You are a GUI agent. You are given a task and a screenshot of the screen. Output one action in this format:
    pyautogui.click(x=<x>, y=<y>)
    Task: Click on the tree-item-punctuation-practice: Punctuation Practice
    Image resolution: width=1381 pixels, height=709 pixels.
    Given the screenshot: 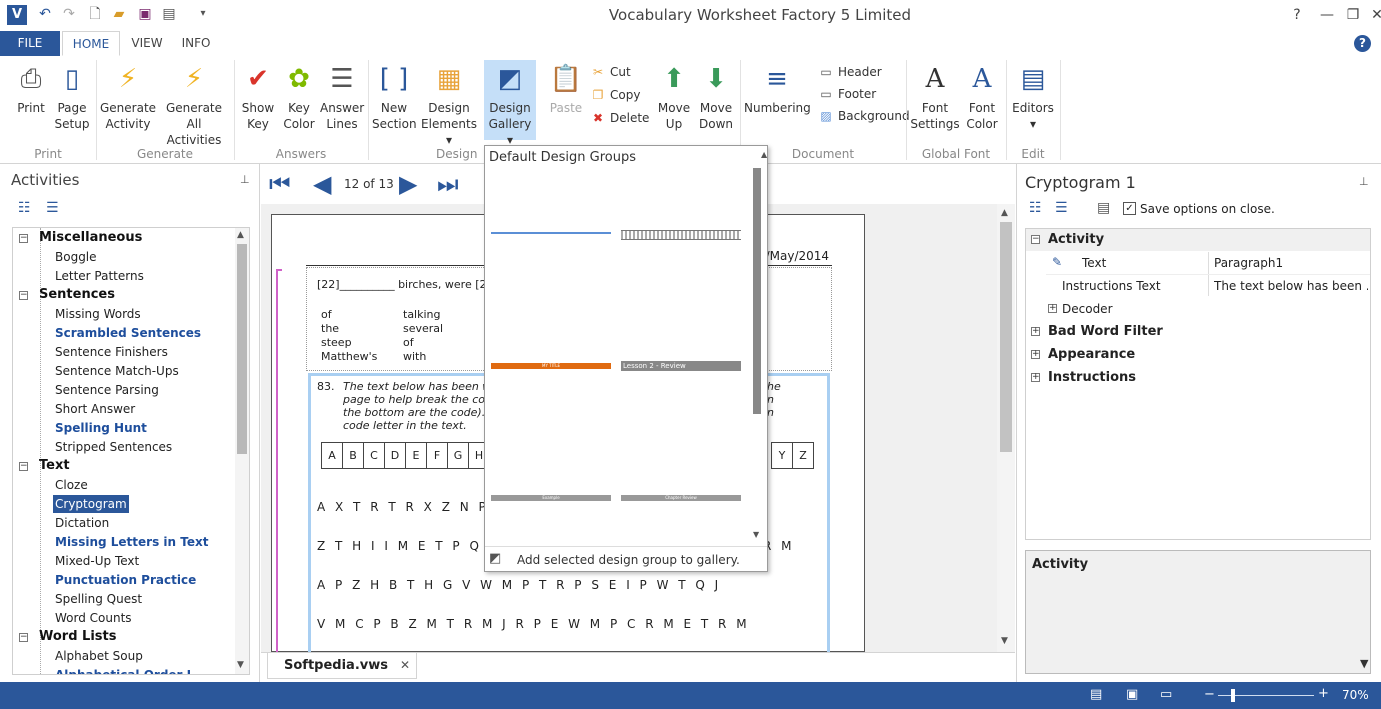 What is the action you would take?
    pyautogui.click(x=125, y=580)
    